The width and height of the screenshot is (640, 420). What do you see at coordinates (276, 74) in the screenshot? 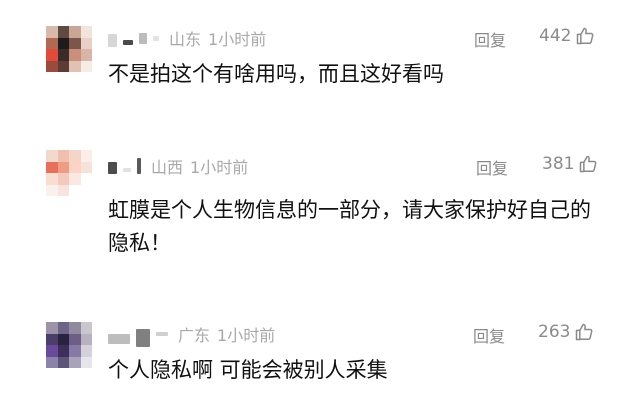
I see `comment-text: 不是拍这个有啥用吗，而且这好看吗` at bounding box center [276, 74].